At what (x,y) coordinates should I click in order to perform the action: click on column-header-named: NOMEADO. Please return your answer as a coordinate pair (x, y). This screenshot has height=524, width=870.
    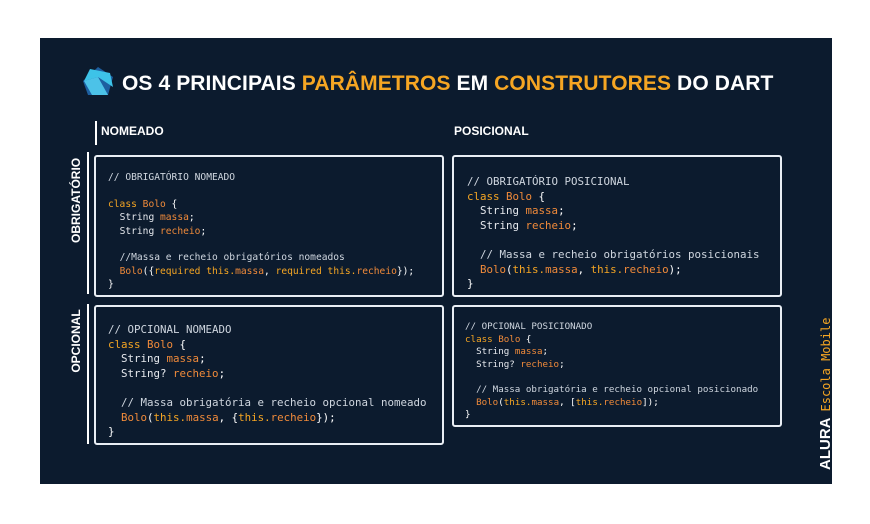
    Looking at the image, I should click on (132, 131).